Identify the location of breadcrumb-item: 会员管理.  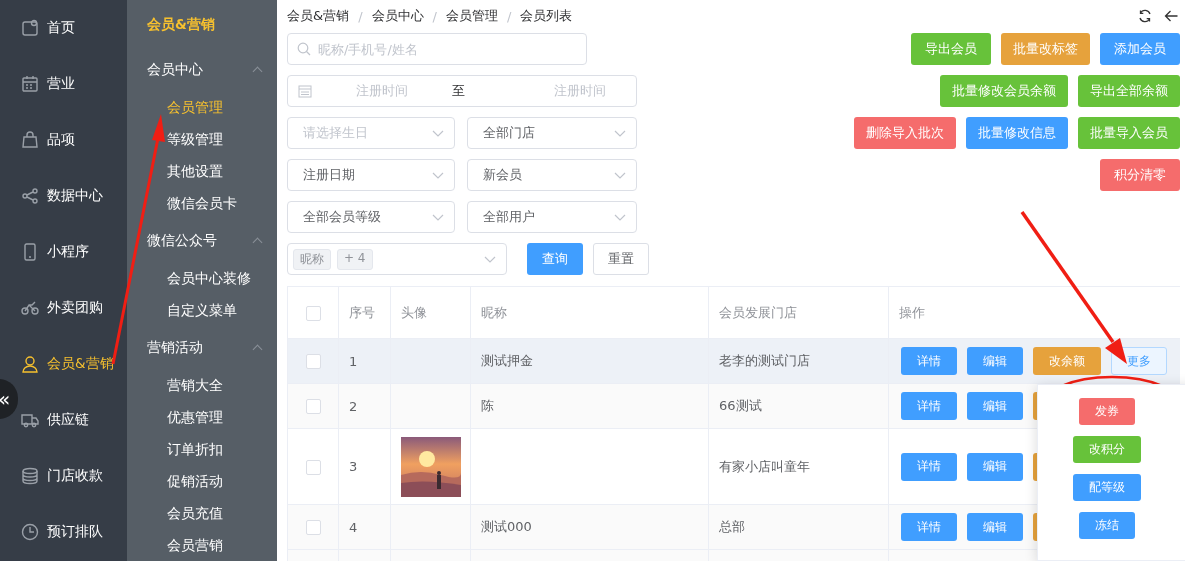
(471, 16).